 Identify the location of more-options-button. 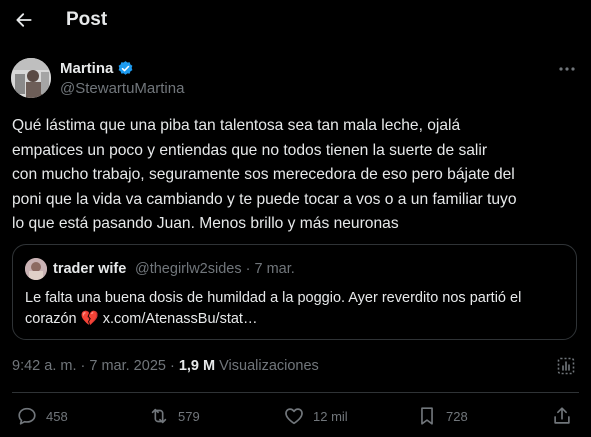
(567, 69).